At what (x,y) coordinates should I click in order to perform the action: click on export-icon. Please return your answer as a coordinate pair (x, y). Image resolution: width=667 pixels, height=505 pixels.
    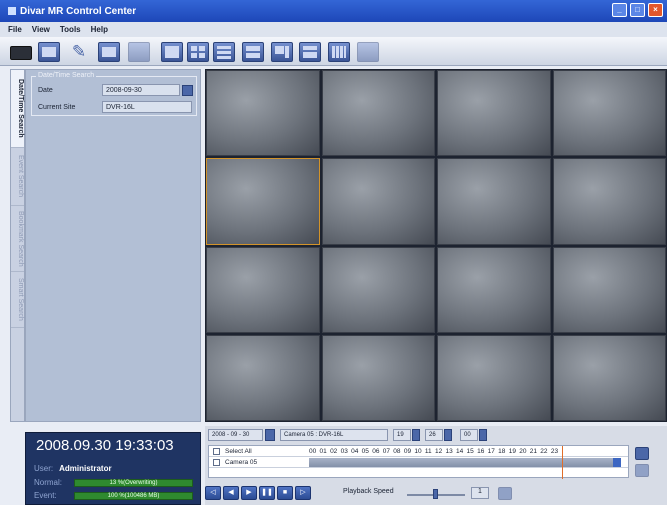
    Looking at the image, I should click on (505, 493).